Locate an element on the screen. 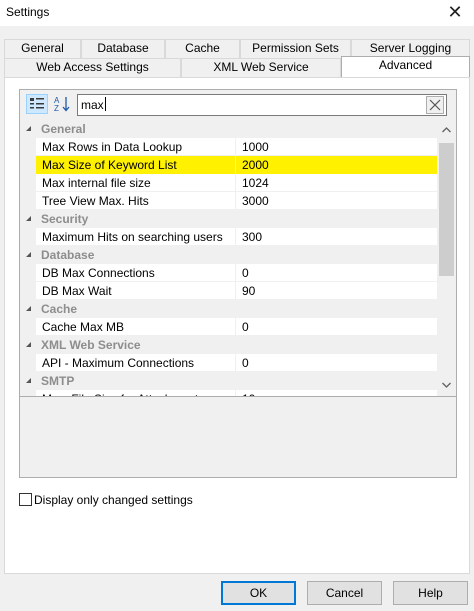 The image size is (474, 611). property-value: 1024 is located at coordinates (336, 183).